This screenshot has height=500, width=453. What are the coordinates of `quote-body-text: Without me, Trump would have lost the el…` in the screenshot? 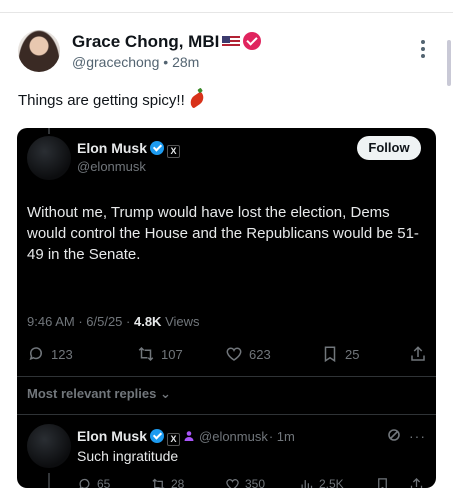 It's located at (223, 233).